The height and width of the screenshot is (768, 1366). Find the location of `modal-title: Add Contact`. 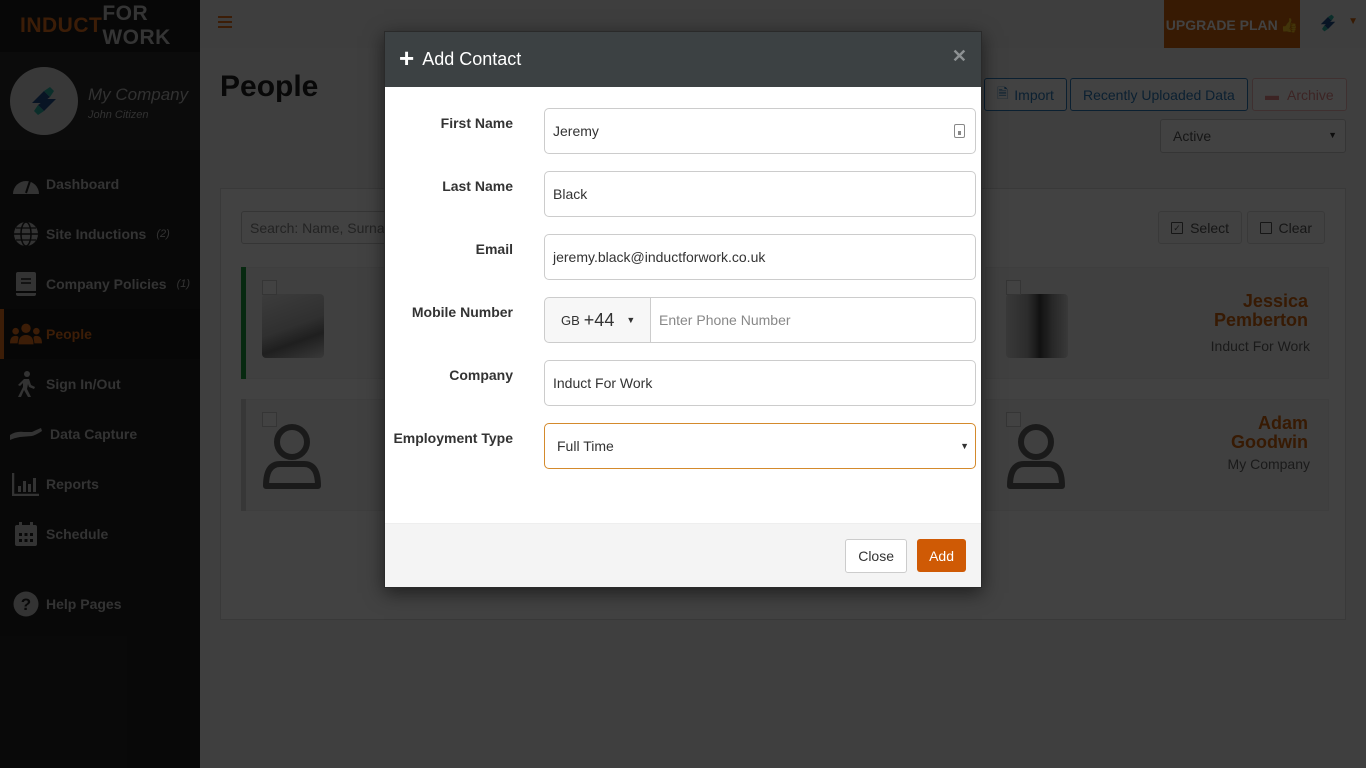

modal-title: Add Contact is located at coordinates (472, 59).